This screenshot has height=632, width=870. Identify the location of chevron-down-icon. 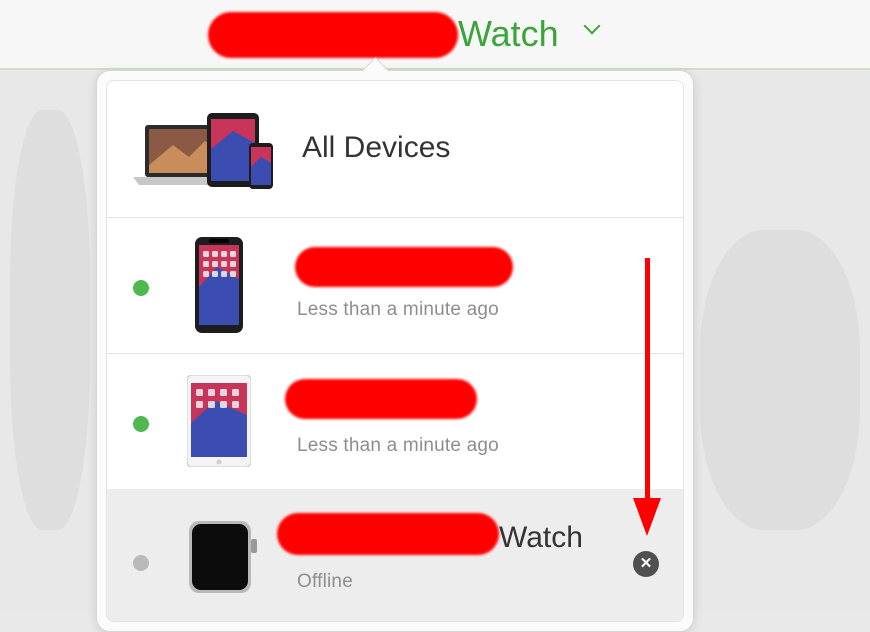
(592, 26).